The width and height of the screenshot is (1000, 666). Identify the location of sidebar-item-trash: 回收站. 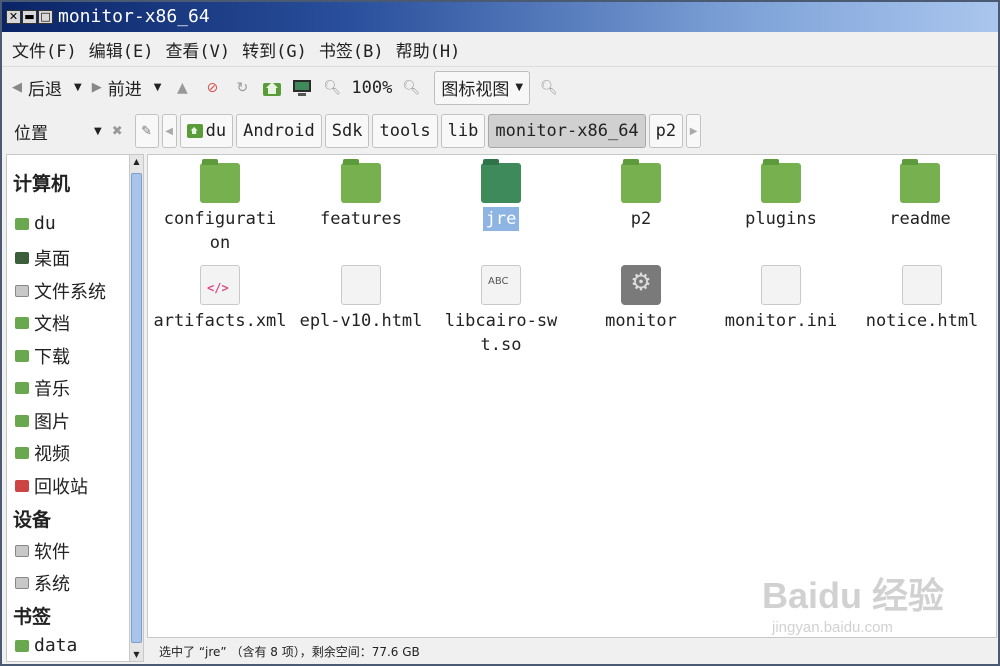
(51, 486).